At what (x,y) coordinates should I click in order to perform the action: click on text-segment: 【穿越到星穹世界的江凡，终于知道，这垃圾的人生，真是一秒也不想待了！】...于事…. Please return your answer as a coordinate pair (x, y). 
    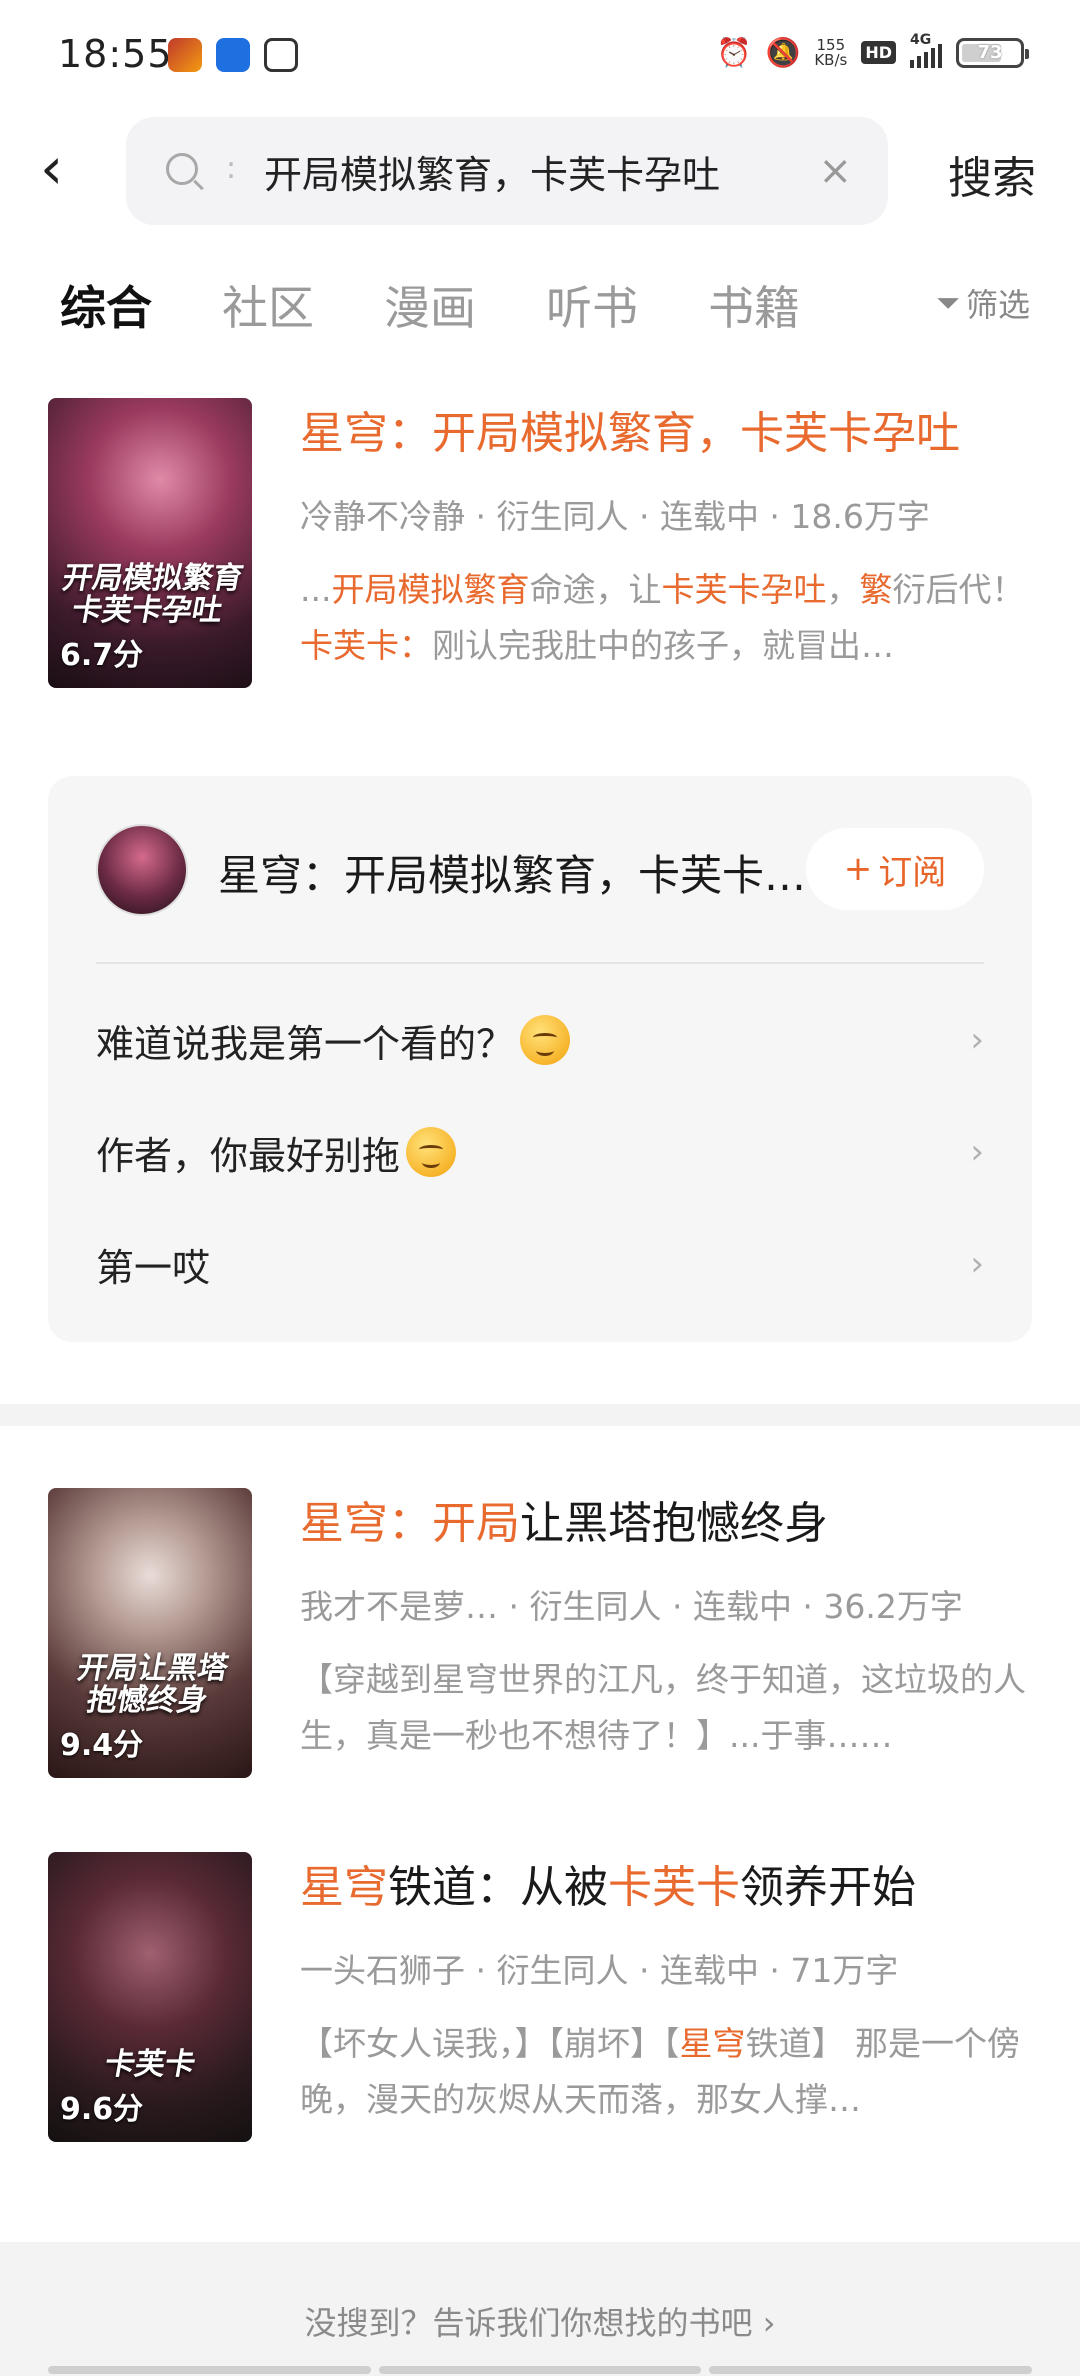
    Looking at the image, I should click on (663, 1707).